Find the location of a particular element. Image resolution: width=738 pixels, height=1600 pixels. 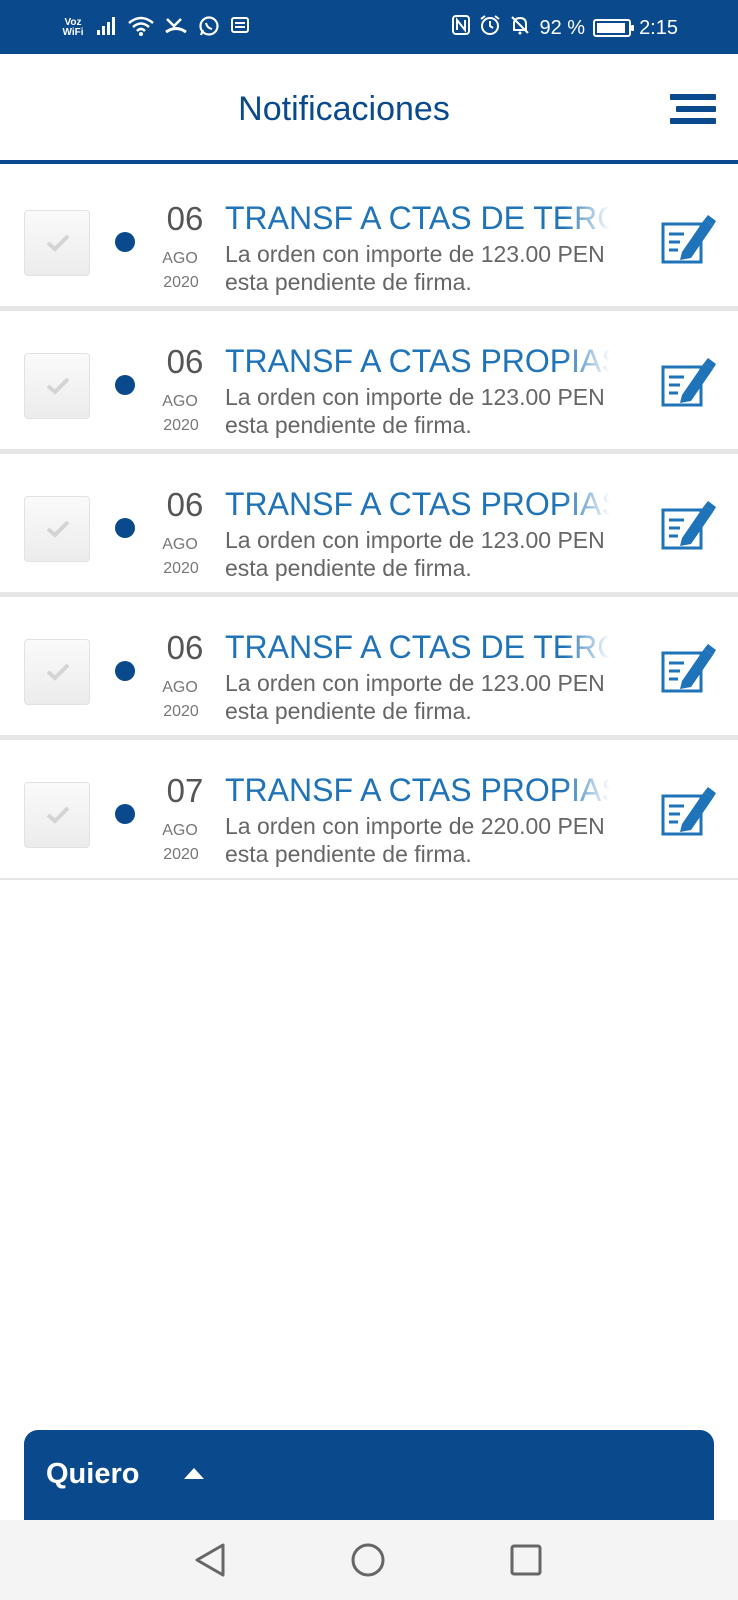

menu-icon is located at coordinates (693, 97).